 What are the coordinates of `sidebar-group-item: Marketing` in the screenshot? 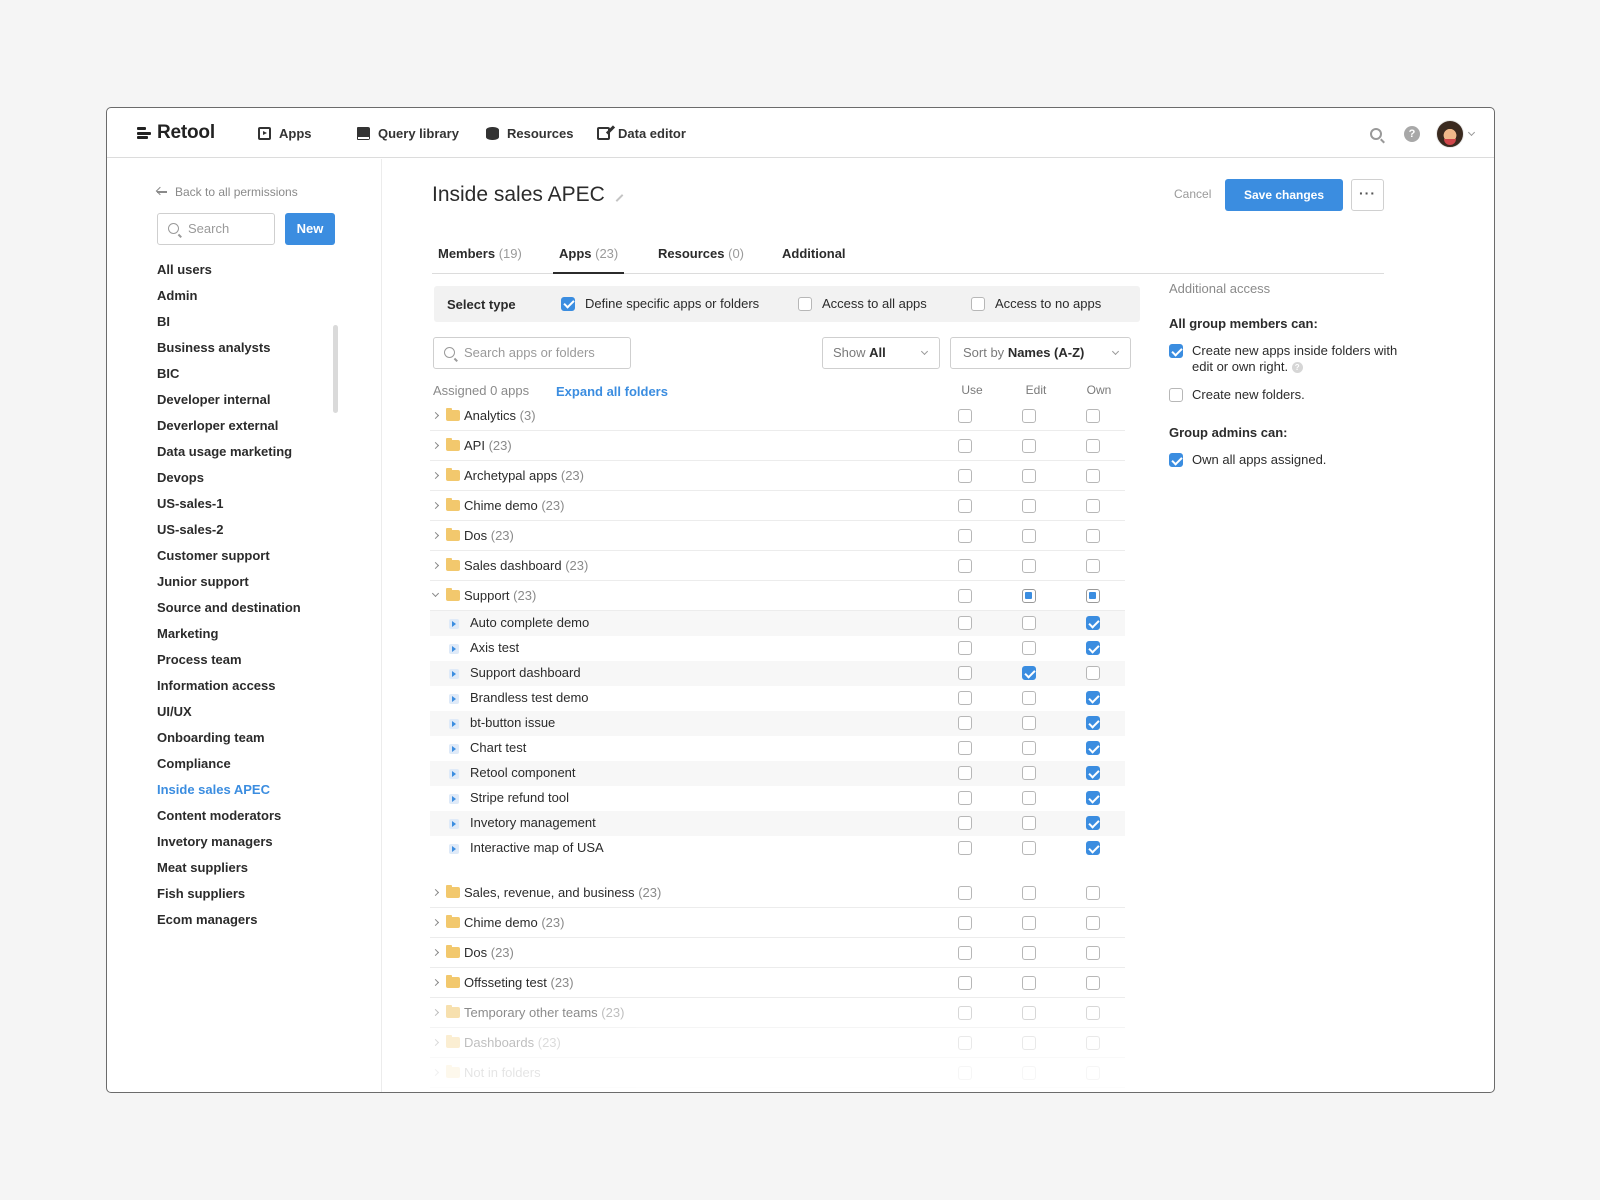 It's located at (229, 634).